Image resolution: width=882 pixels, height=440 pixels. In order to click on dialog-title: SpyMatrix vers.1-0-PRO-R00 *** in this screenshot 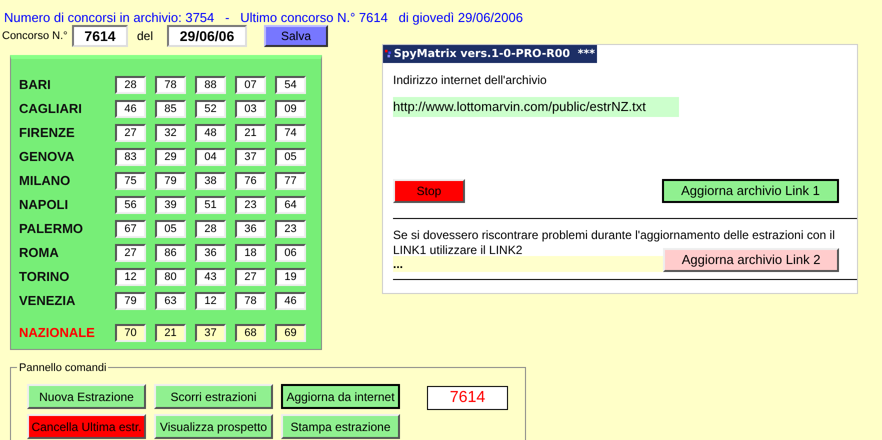, I will do `click(494, 54)`.